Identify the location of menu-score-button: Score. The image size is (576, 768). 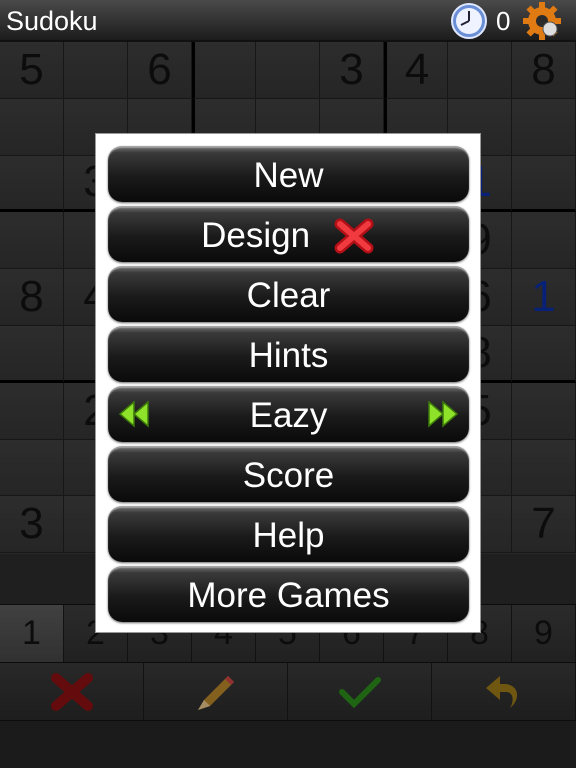
(288, 474).